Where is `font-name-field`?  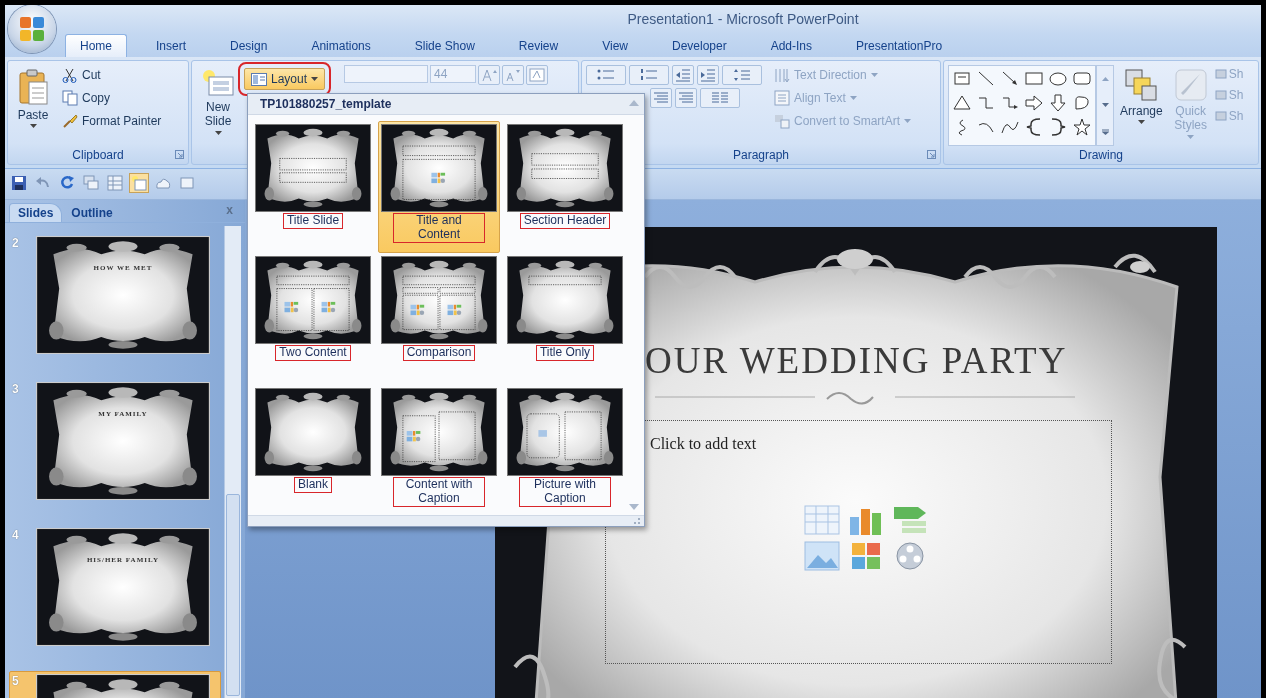
font-name-field is located at coordinates (386, 74).